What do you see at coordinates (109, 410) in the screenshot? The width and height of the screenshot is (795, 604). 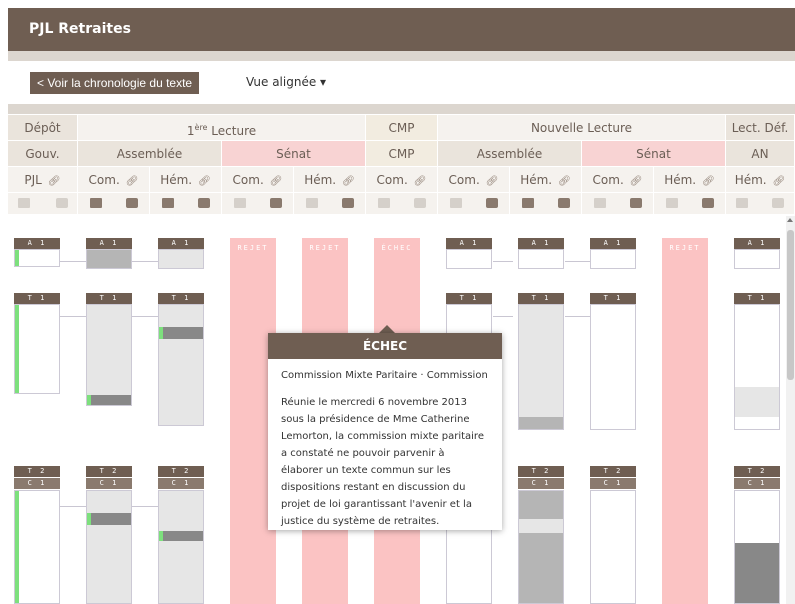 I see `column-an-com: A 1 T 1 T 2 C 1` at bounding box center [109, 410].